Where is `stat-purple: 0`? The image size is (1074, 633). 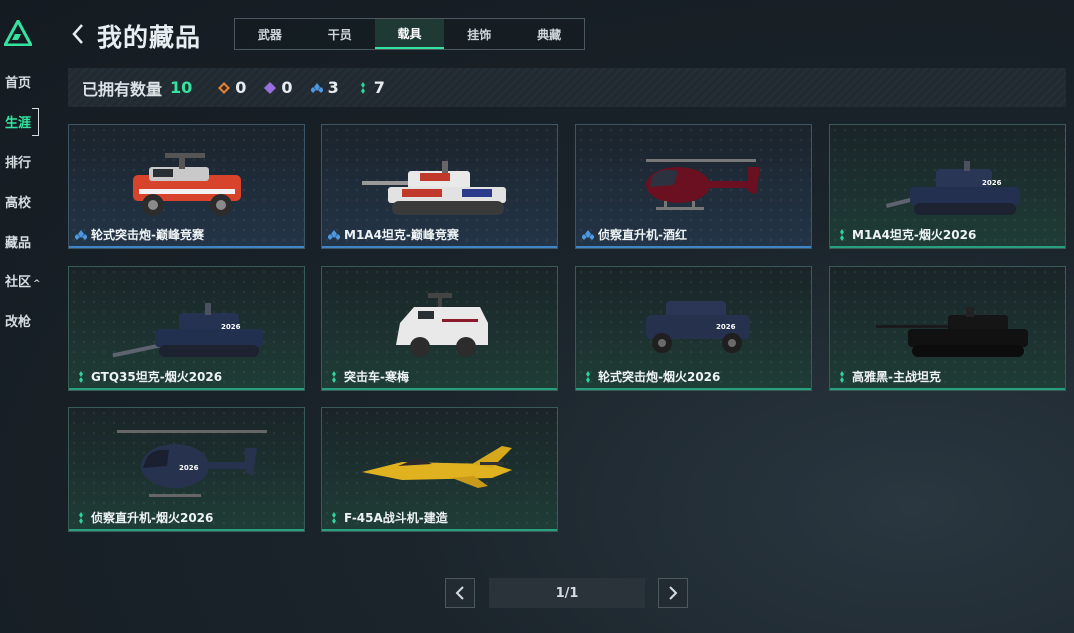
stat-purple: 0 is located at coordinates (278, 87).